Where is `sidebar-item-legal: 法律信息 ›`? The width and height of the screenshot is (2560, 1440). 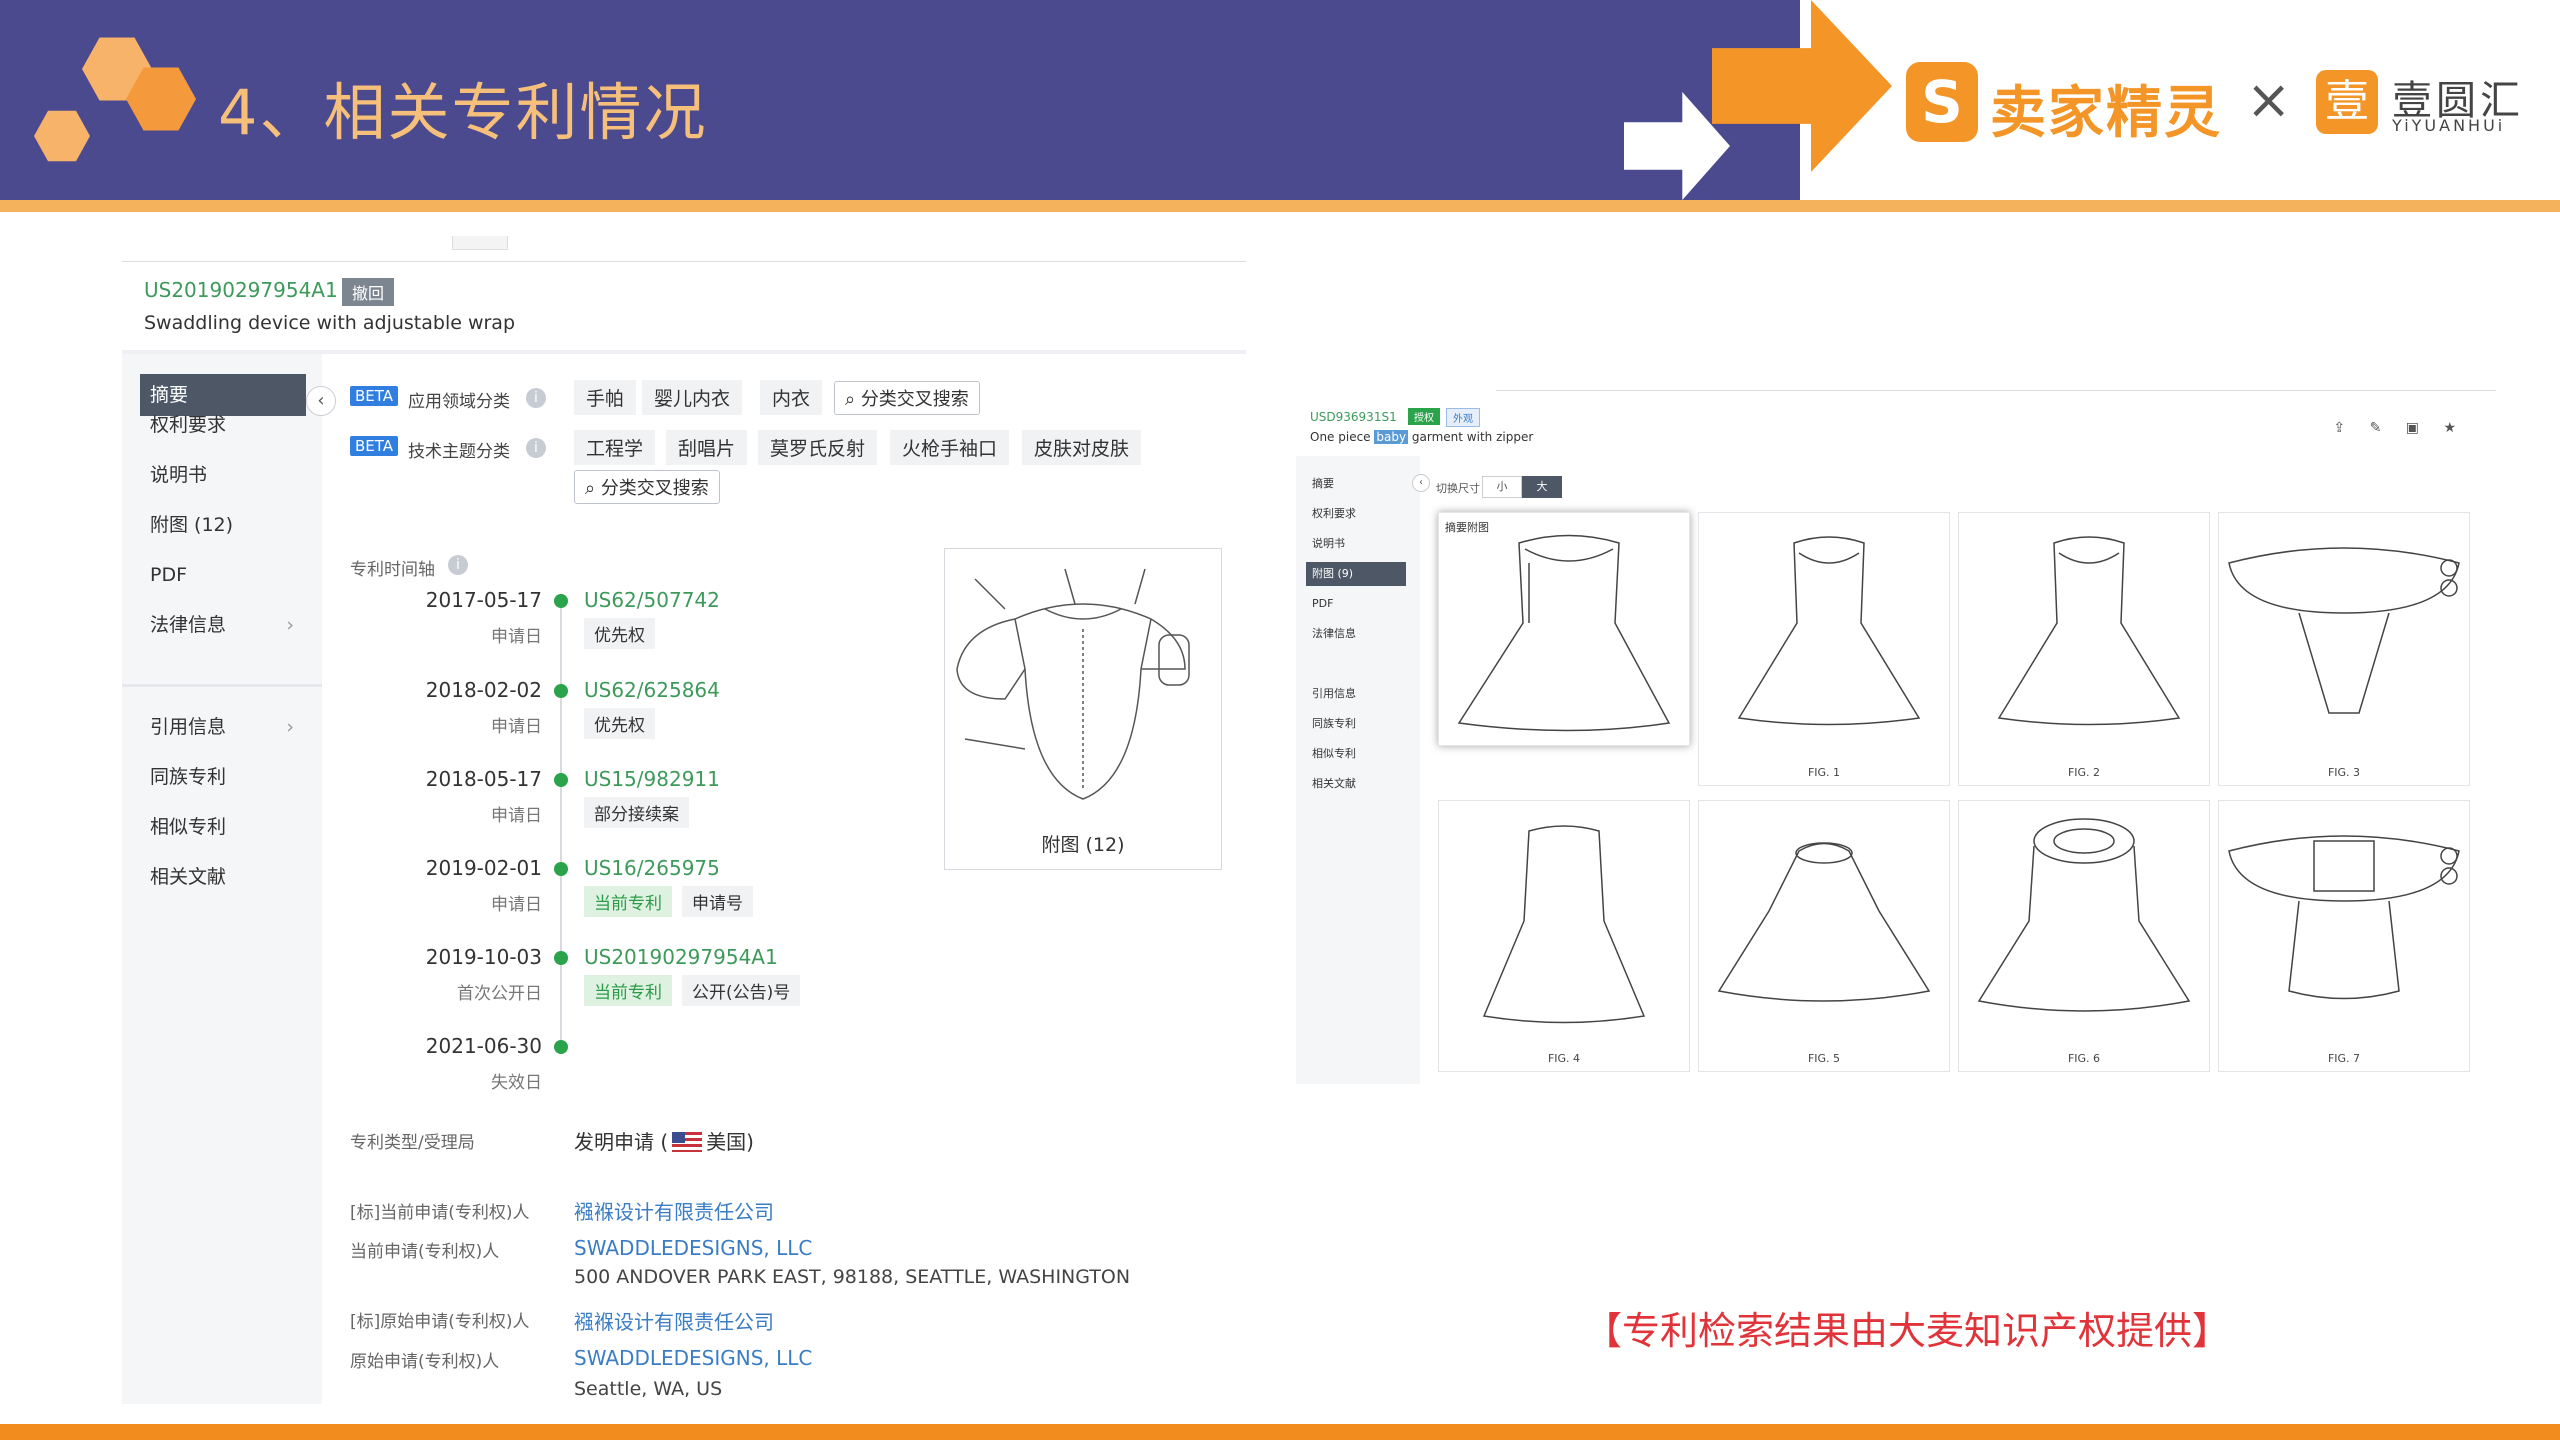 sidebar-item-legal: 法律信息 › is located at coordinates (223, 625).